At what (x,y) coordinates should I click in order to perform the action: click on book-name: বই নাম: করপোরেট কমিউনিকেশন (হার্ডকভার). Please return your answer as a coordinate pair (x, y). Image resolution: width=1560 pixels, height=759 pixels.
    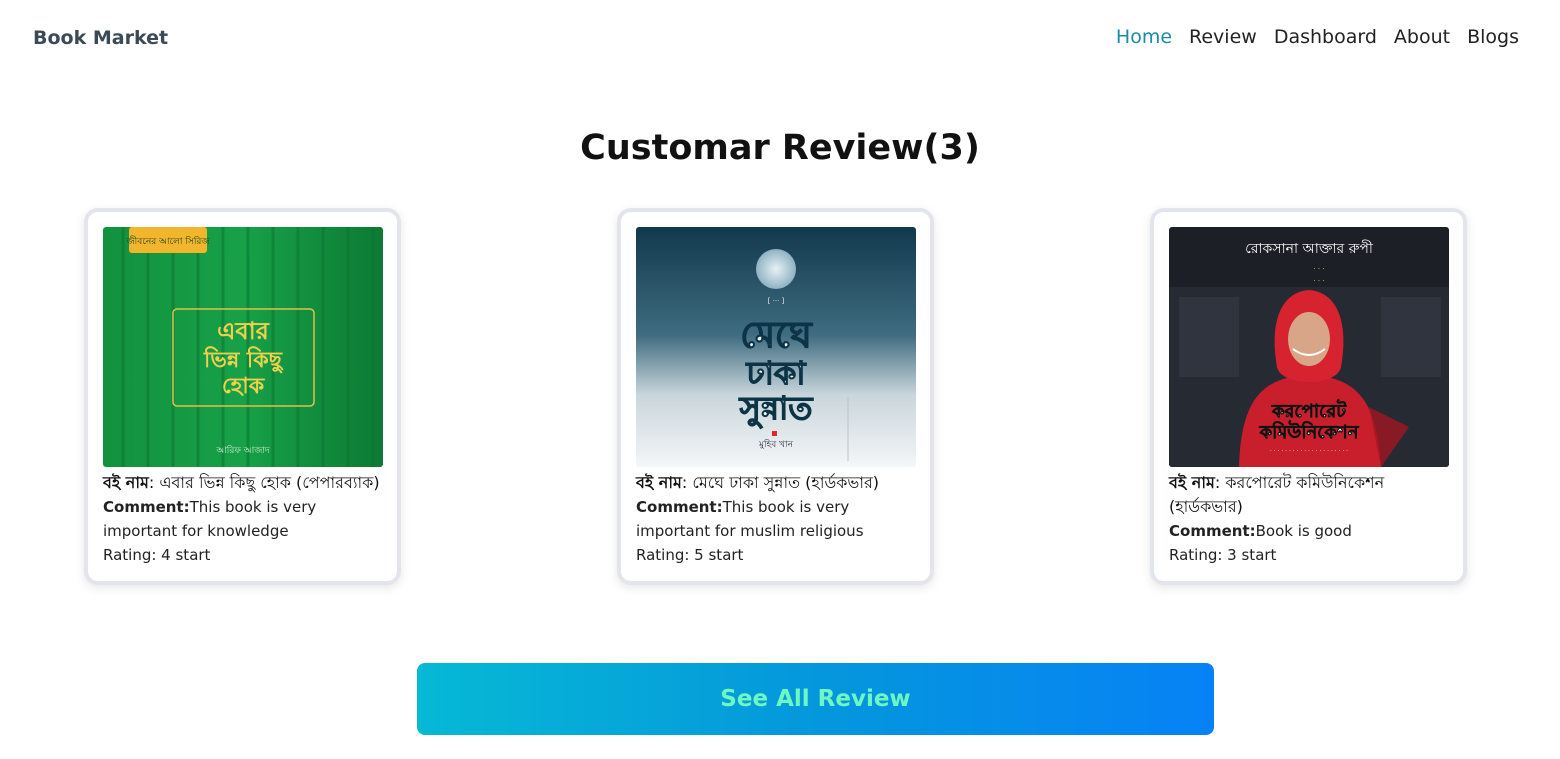
    Looking at the image, I should click on (1308, 495).